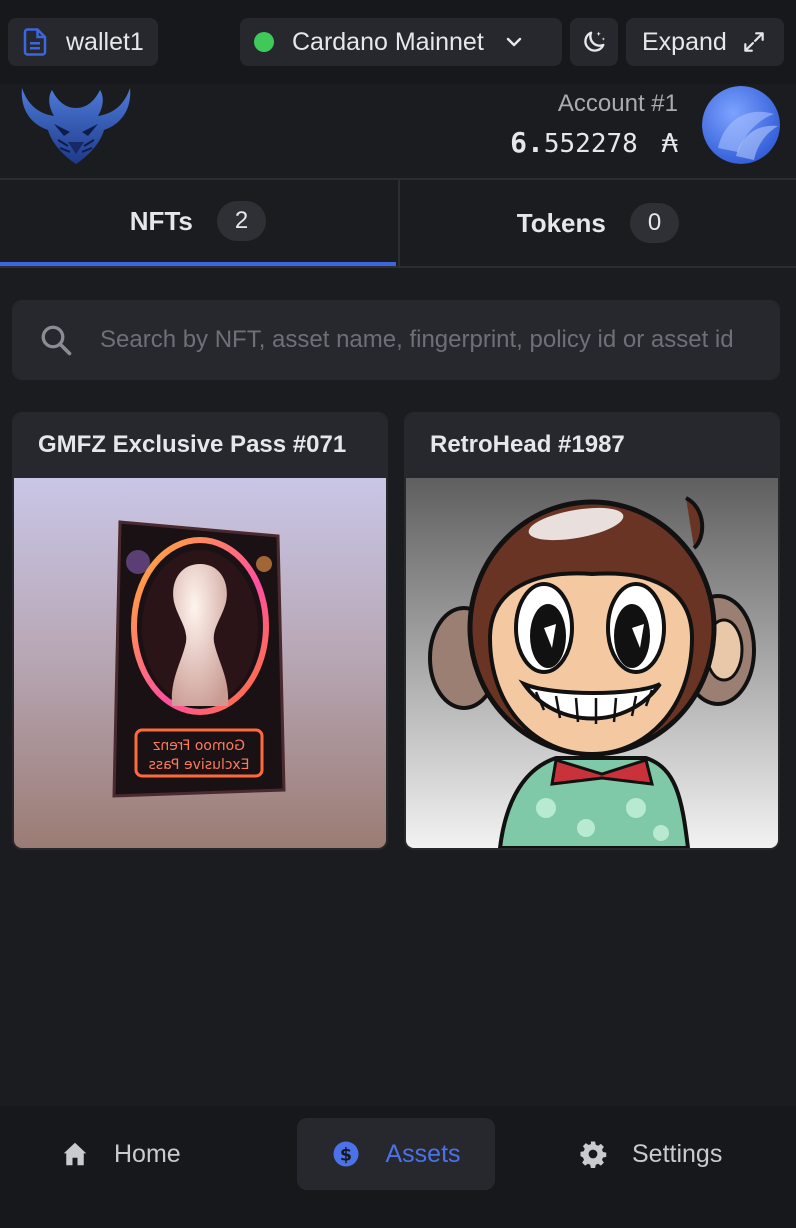 The image size is (796, 1228). What do you see at coordinates (192, 444) in the screenshot?
I see `nft-title: GMFZ Exclusive Pass #071` at bounding box center [192, 444].